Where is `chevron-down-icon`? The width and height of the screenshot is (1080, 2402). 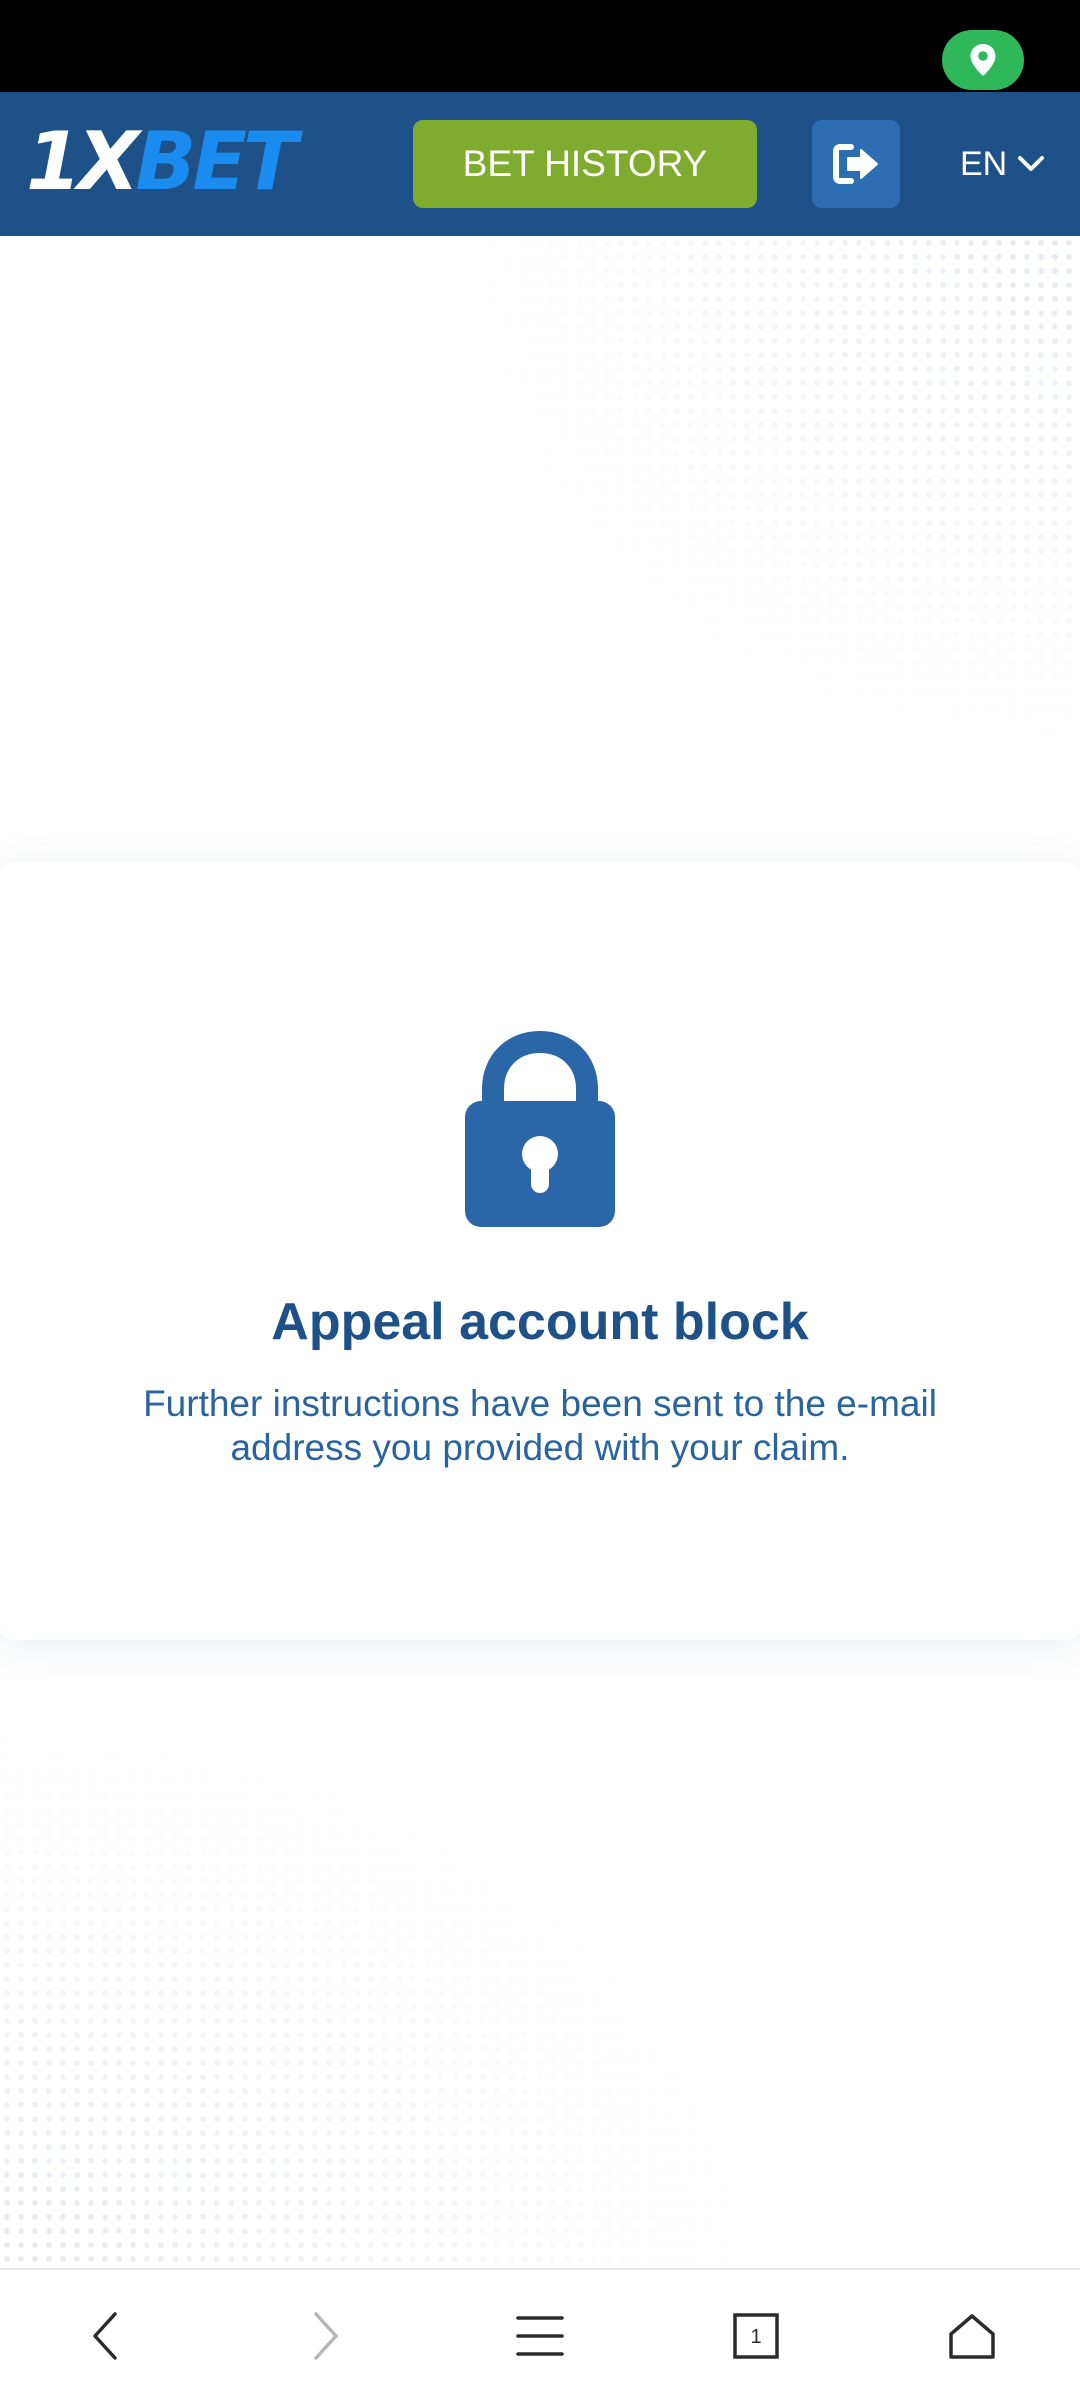 chevron-down-icon is located at coordinates (1031, 163).